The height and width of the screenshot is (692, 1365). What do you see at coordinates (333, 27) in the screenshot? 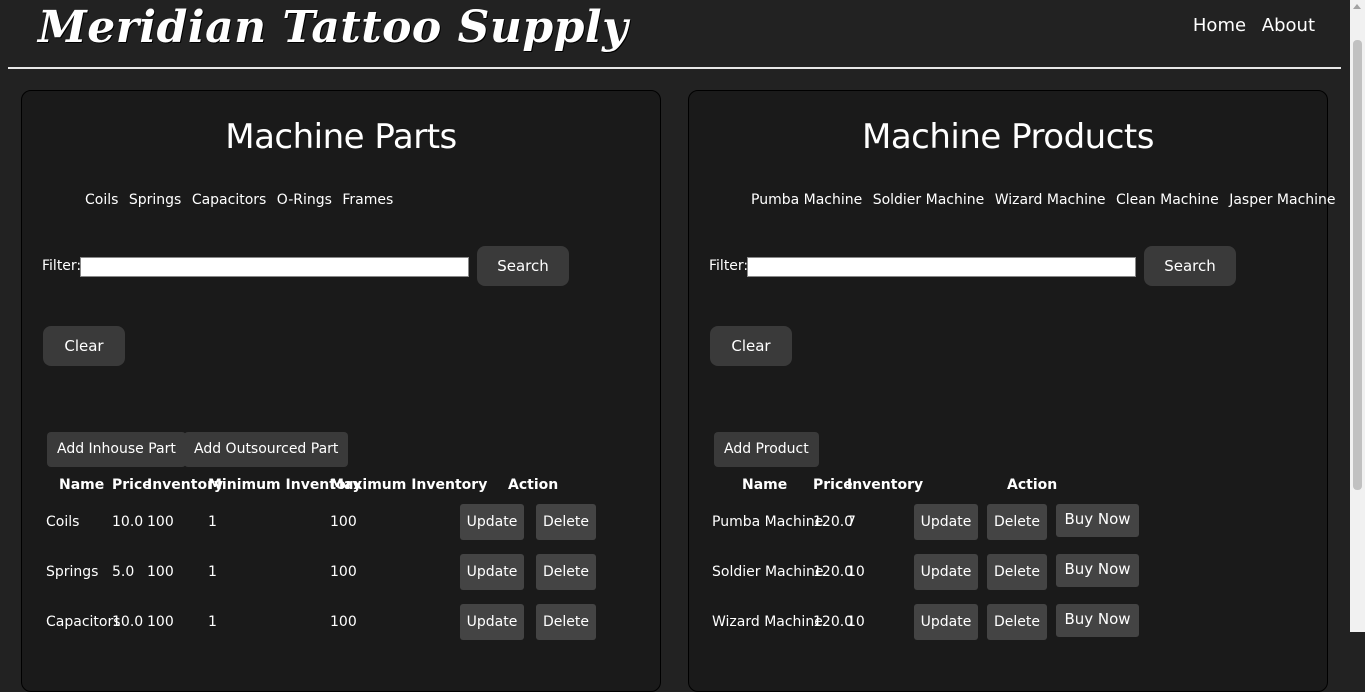
I see `site-logo: Meridian Tattoo Supply` at bounding box center [333, 27].